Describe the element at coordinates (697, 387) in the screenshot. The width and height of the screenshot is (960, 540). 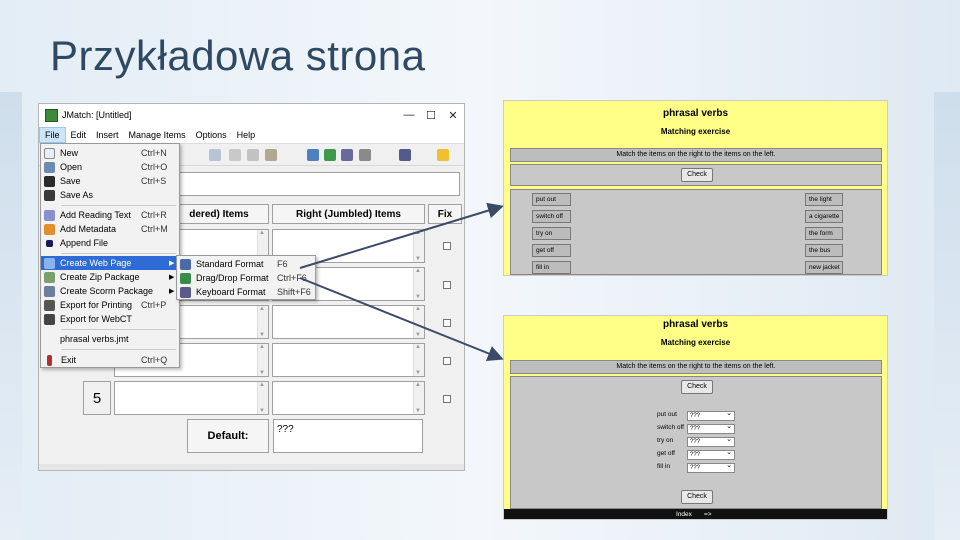
I see `check-button-top: Check` at that location.